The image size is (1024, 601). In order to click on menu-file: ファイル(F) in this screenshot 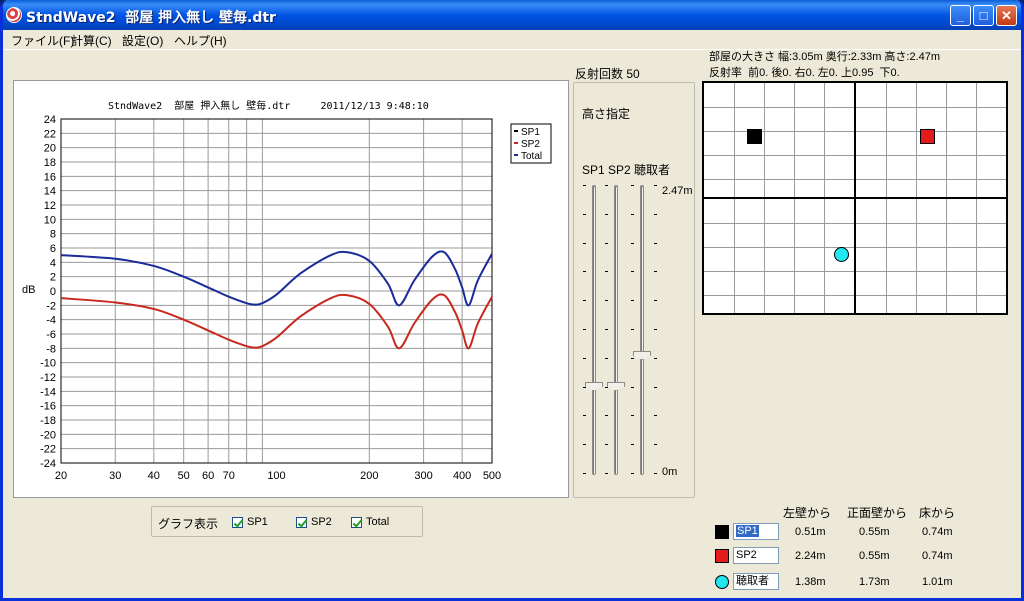, I will do `click(42, 40)`.